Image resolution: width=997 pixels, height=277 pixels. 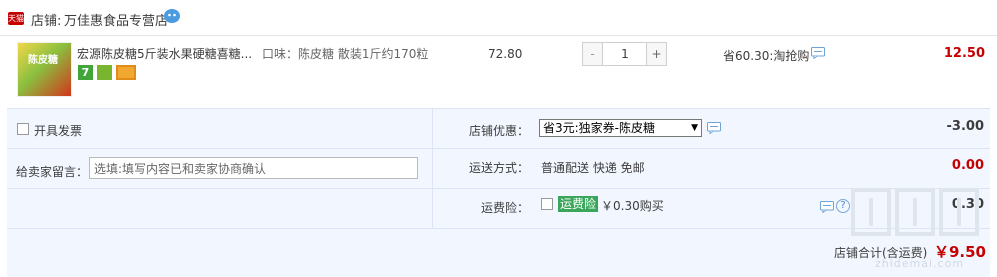 What do you see at coordinates (46, 21) in the screenshot?
I see `shop-label: 店铺:` at bounding box center [46, 21].